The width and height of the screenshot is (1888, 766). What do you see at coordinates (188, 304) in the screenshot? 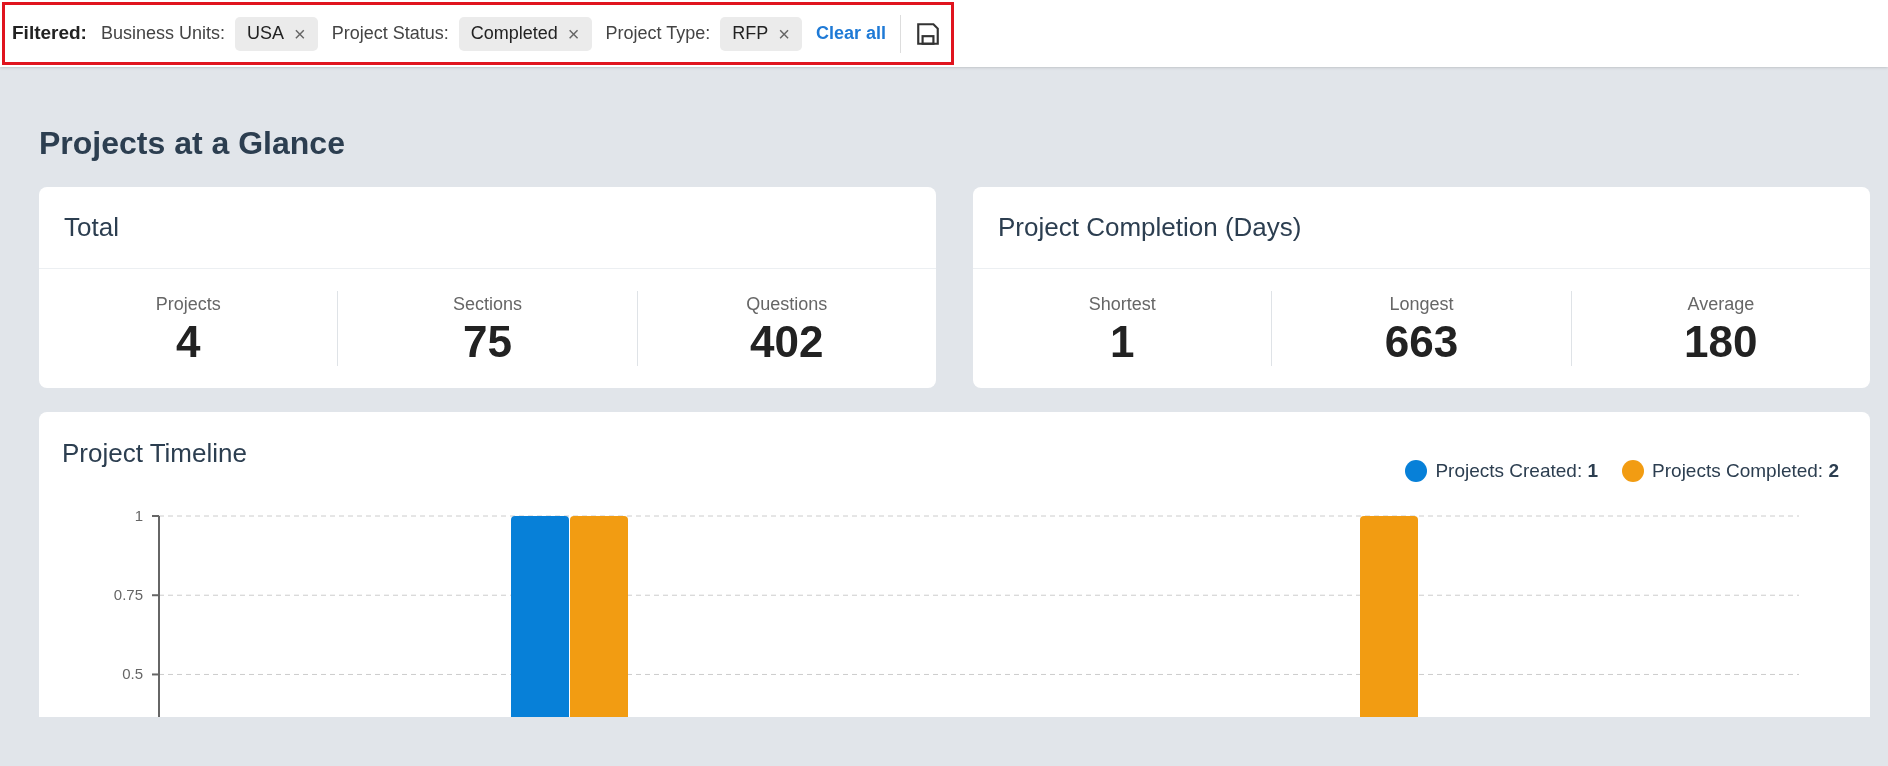
I see `stat-label: Projects` at bounding box center [188, 304].